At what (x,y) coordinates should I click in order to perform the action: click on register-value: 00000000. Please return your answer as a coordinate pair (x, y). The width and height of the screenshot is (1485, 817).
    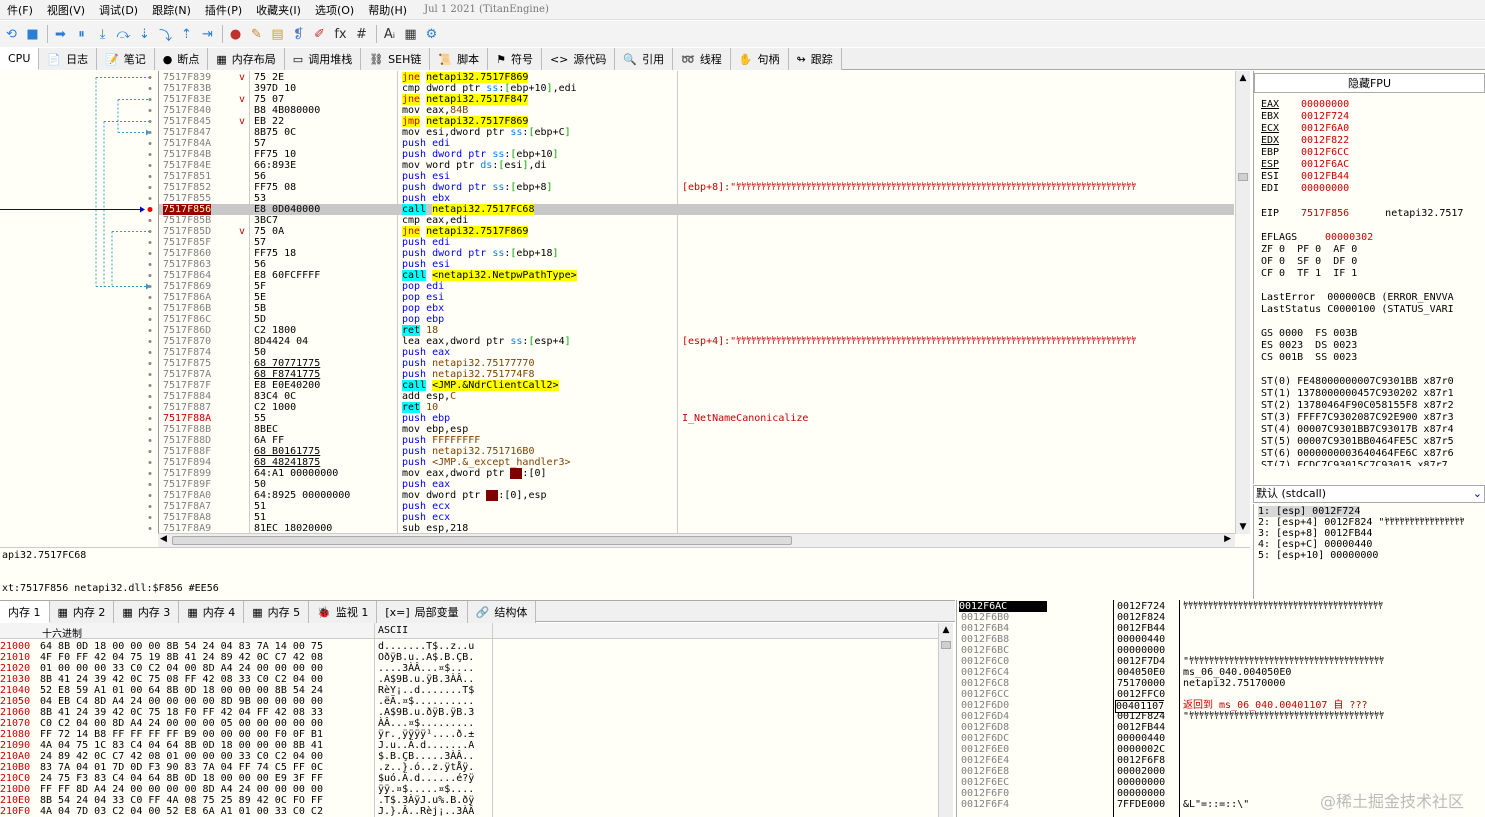
    Looking at the image, I should click on (1325, 188).